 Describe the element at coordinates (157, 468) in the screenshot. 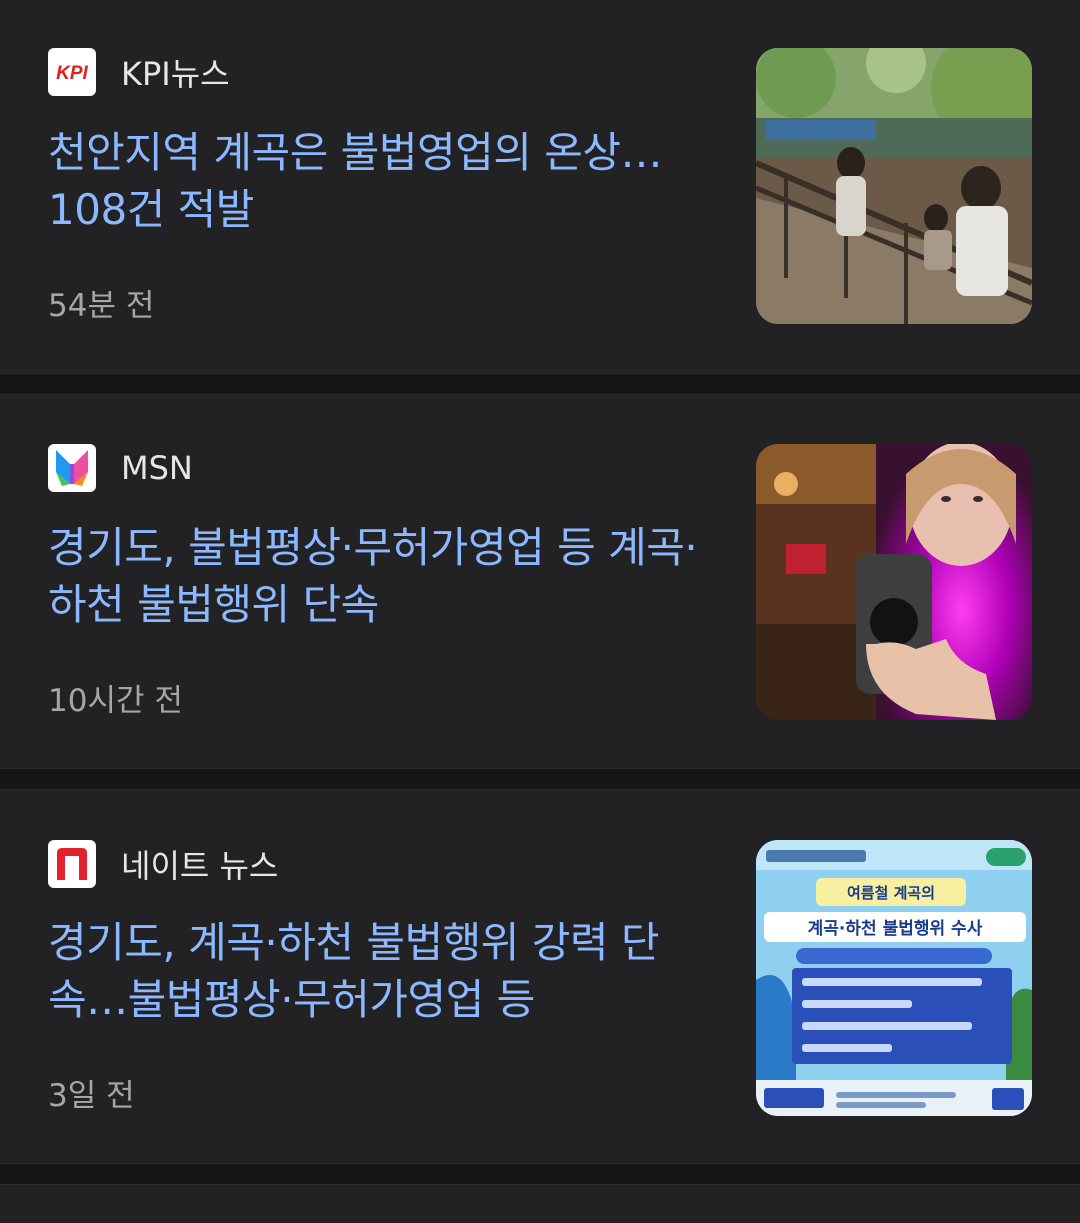

I see `source-name: MSN` at that location.